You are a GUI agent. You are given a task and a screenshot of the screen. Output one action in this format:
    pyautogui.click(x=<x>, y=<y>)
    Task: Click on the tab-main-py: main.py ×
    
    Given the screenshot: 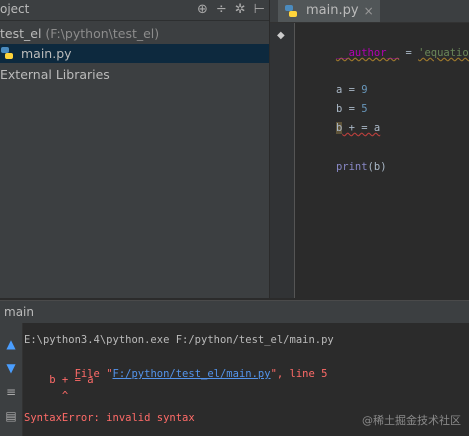 What is the action you would take?
    pyautogui.click(x=329, y=11)
    